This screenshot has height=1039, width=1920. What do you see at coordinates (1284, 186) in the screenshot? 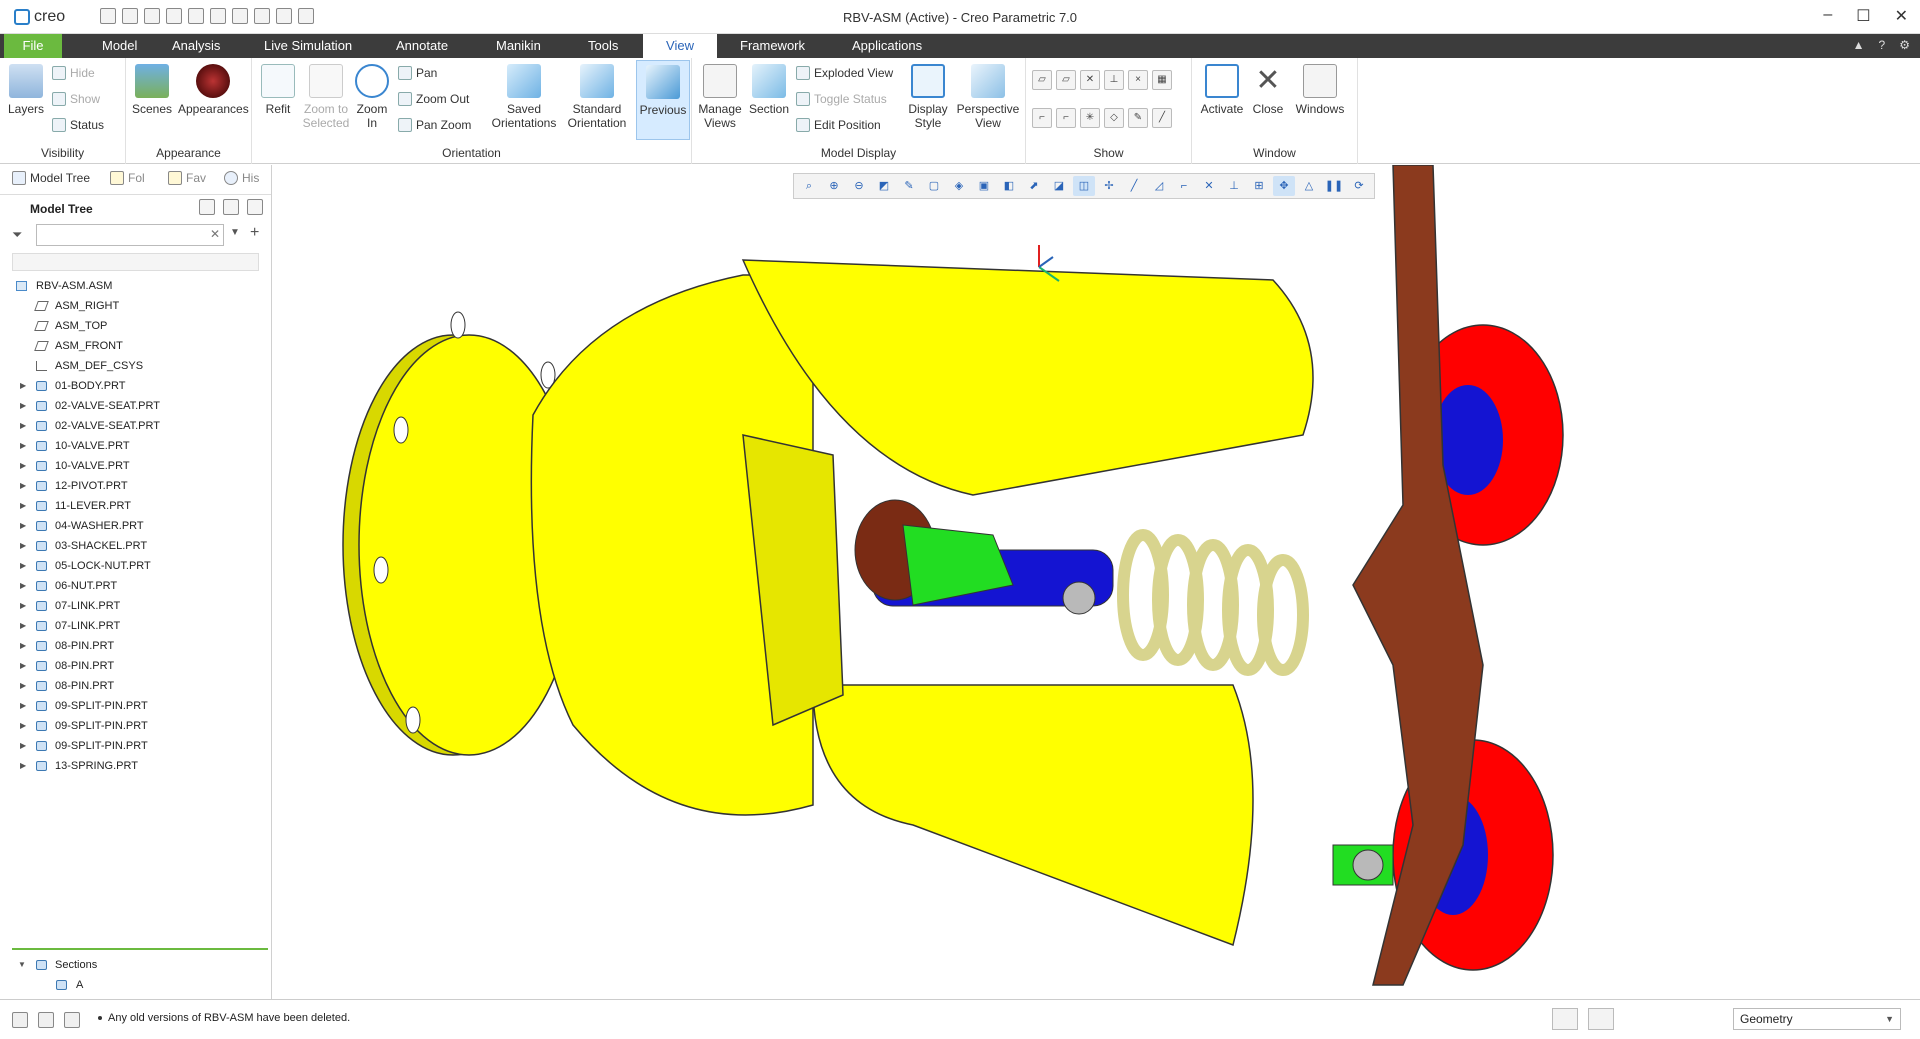
I see `spin-display-icon: ✥` at bounding box center [1284, 186].